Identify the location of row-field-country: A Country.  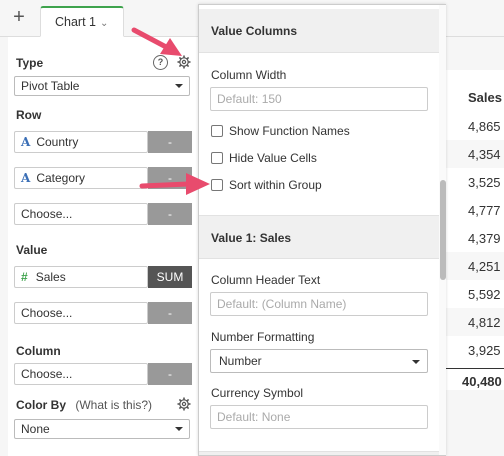
(81, 142).